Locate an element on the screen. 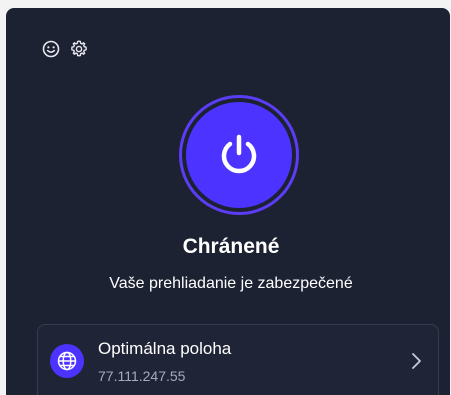 The width and height of the screenshot is (451, 395). power-button-fill is located at coordinates (239, 155).